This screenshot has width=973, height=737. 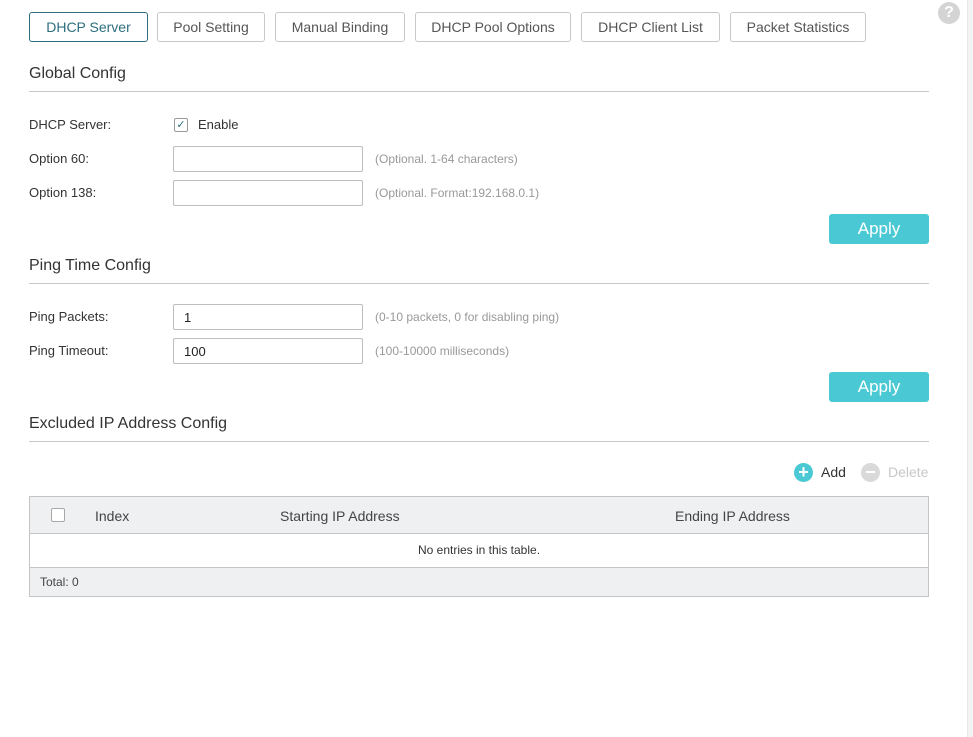 I want to click on tab-dhcp-pool-options: DHCP Pool Options, so click(x=493, y=27).